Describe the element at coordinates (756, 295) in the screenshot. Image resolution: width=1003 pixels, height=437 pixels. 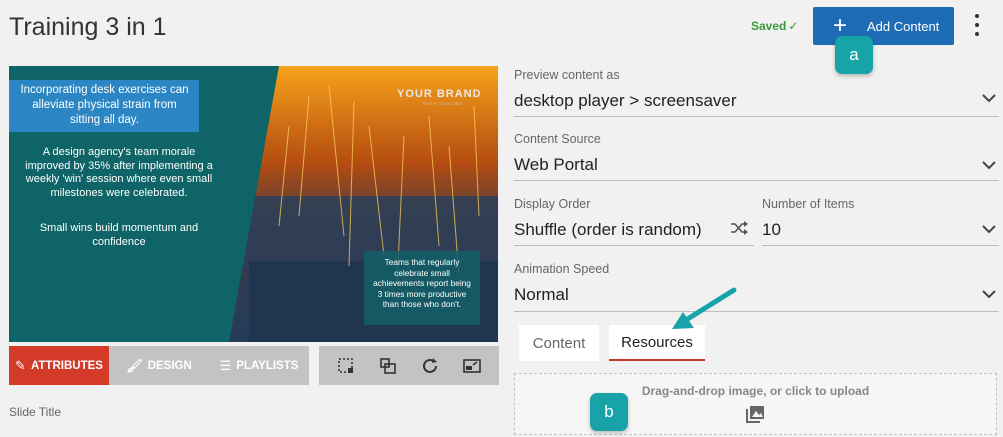
I see `animation-speed-value: Normal` at that location.